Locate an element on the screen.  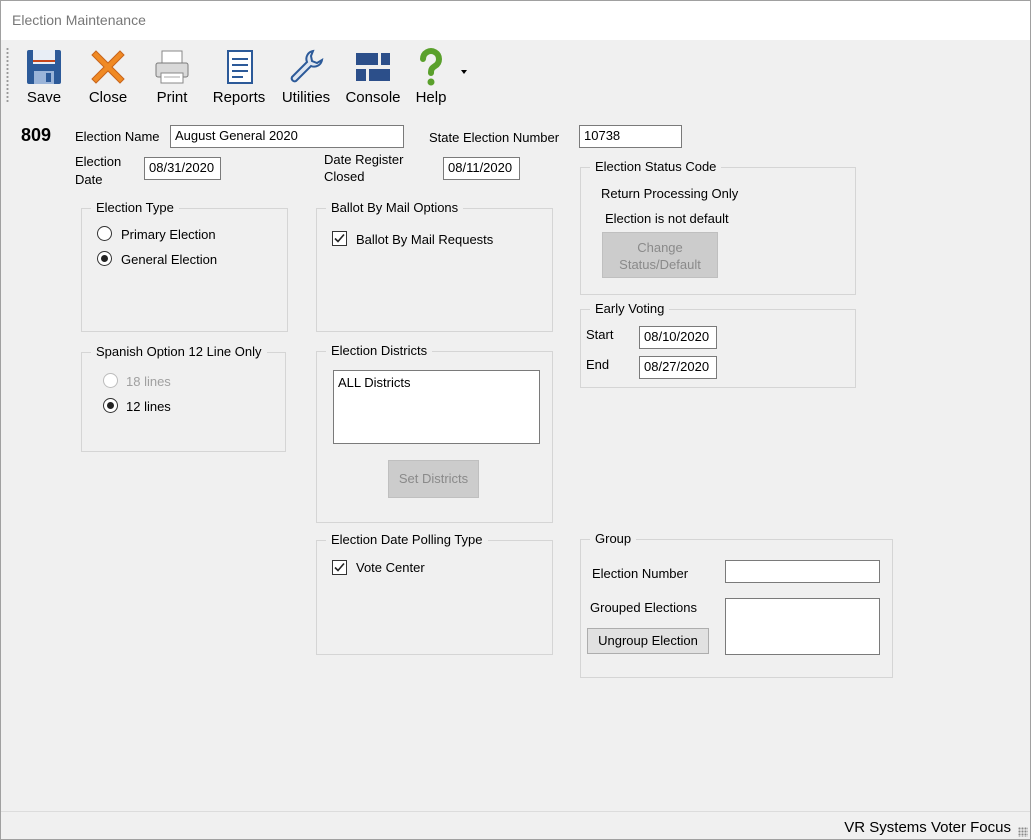
utilities-button: Utilities is located at coordinates (306, 76).